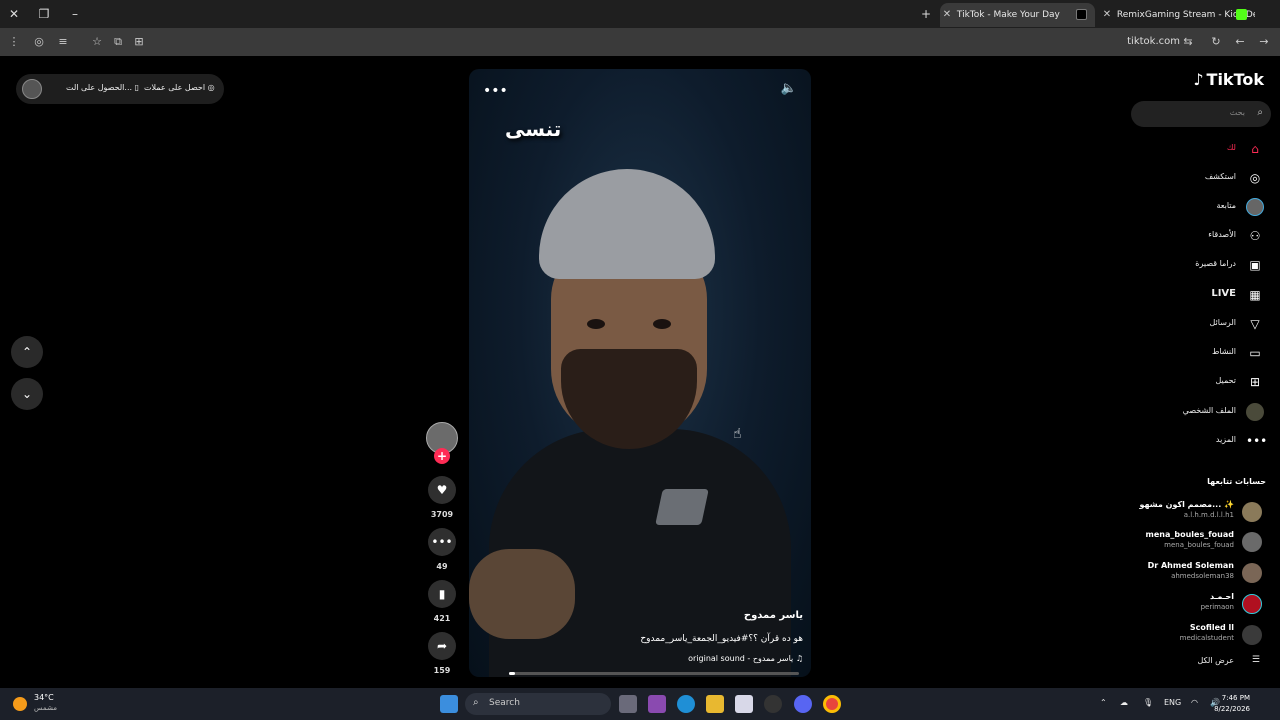 The height and width of the screenshot is (720, 1280). Describe the element at coordinates (1257, 441) in the screenshot. I see `more-dots-icon: •••` at that location.